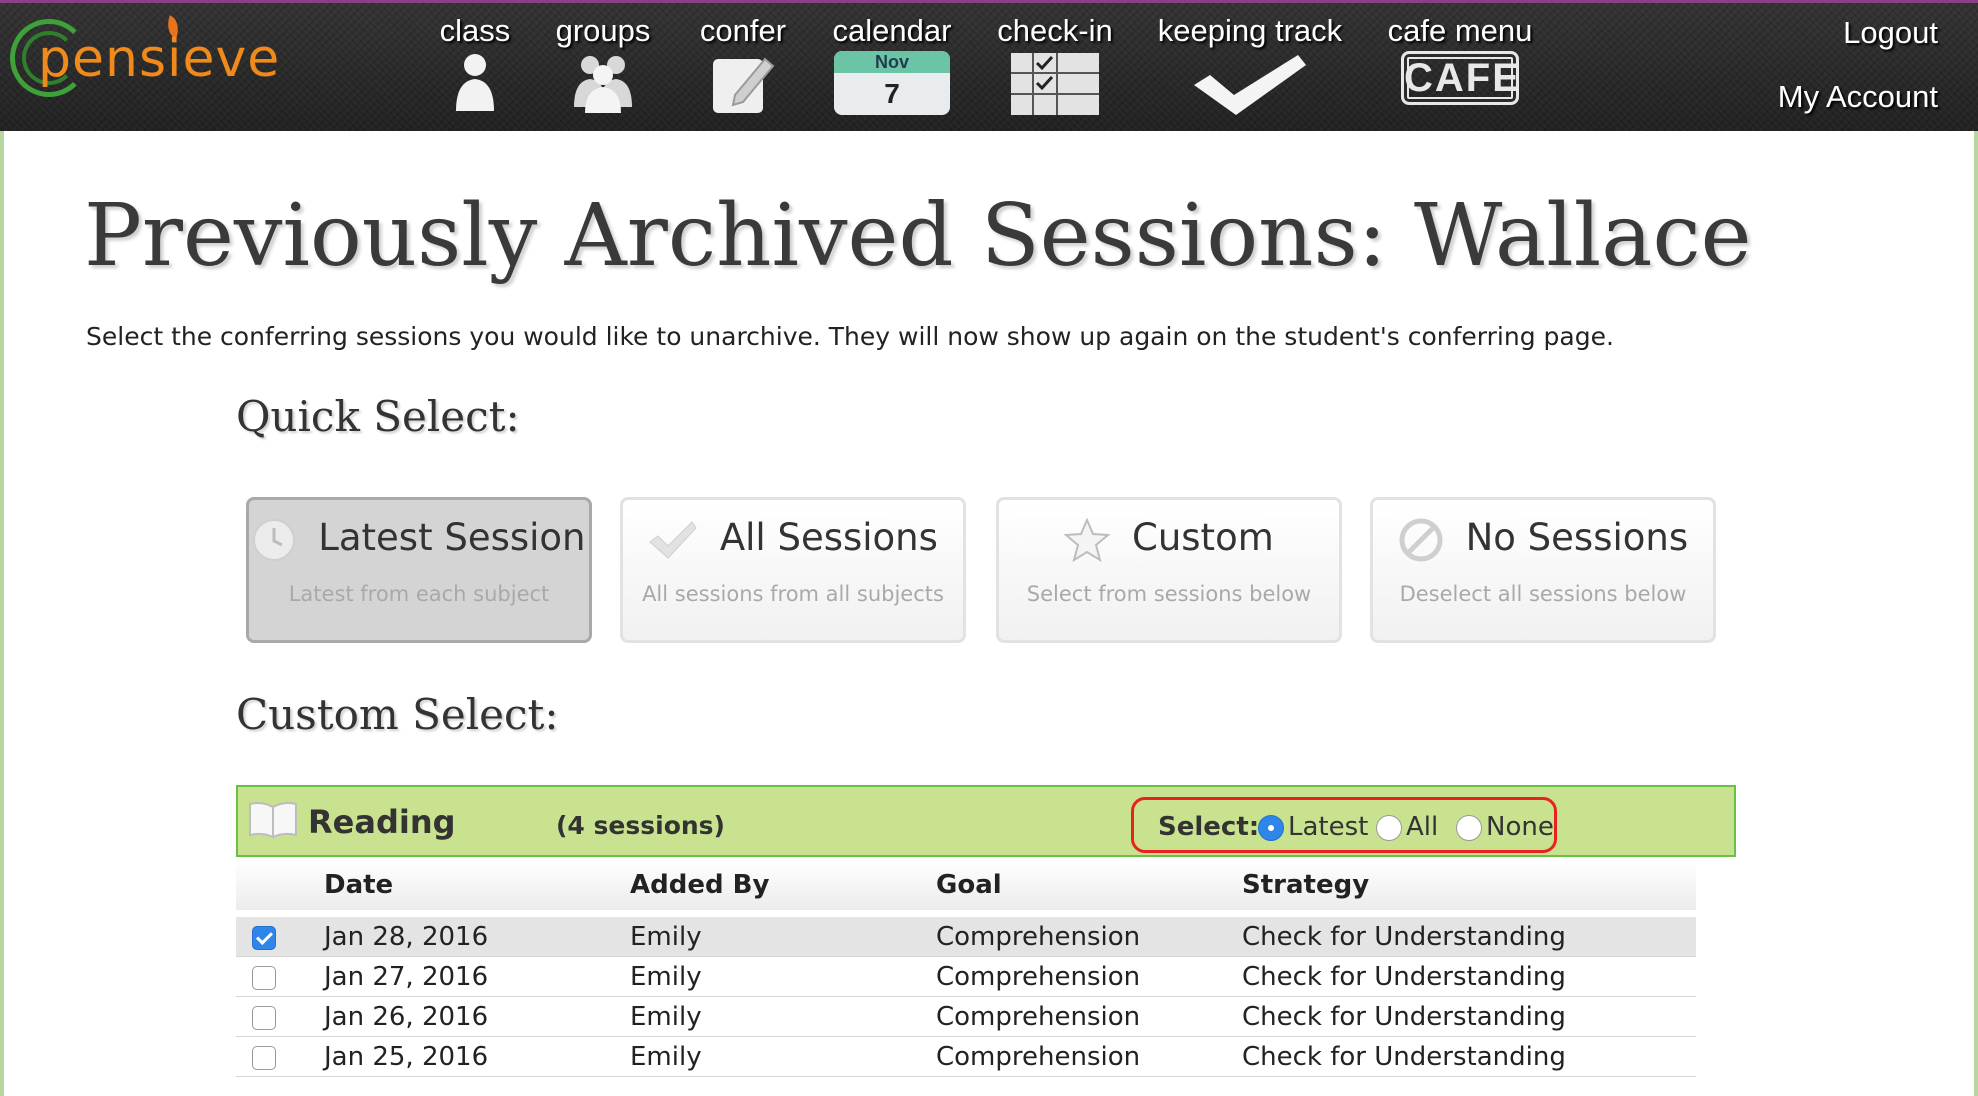 Image resolution: width=1978 pixels, height=1096 pixels. What do you see at coordinates (1460, 30) in the screenshot?
I see `nav-cafe-menu-label: cafe menu` at bounding box center [1460, 30].